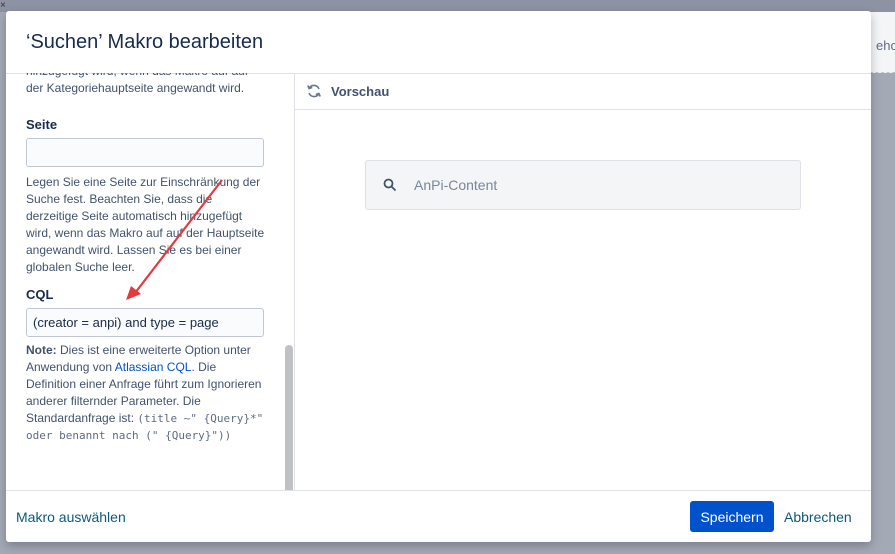 The image size is (895, 554). Describe the element at coordinates (732, 516) in the screenshot. I see `save-button: Speichern` at that location.